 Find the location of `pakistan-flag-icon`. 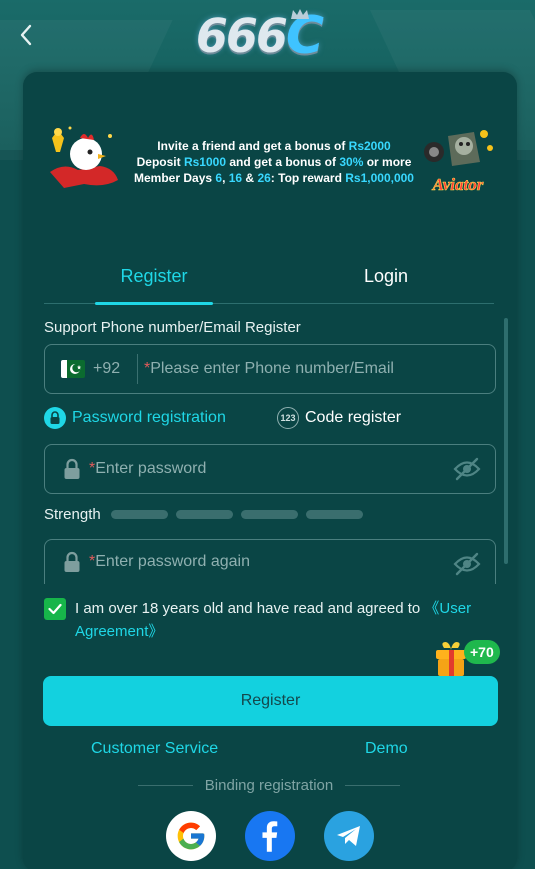

pakistan-flag-icon is located at coordinates (73, 369).